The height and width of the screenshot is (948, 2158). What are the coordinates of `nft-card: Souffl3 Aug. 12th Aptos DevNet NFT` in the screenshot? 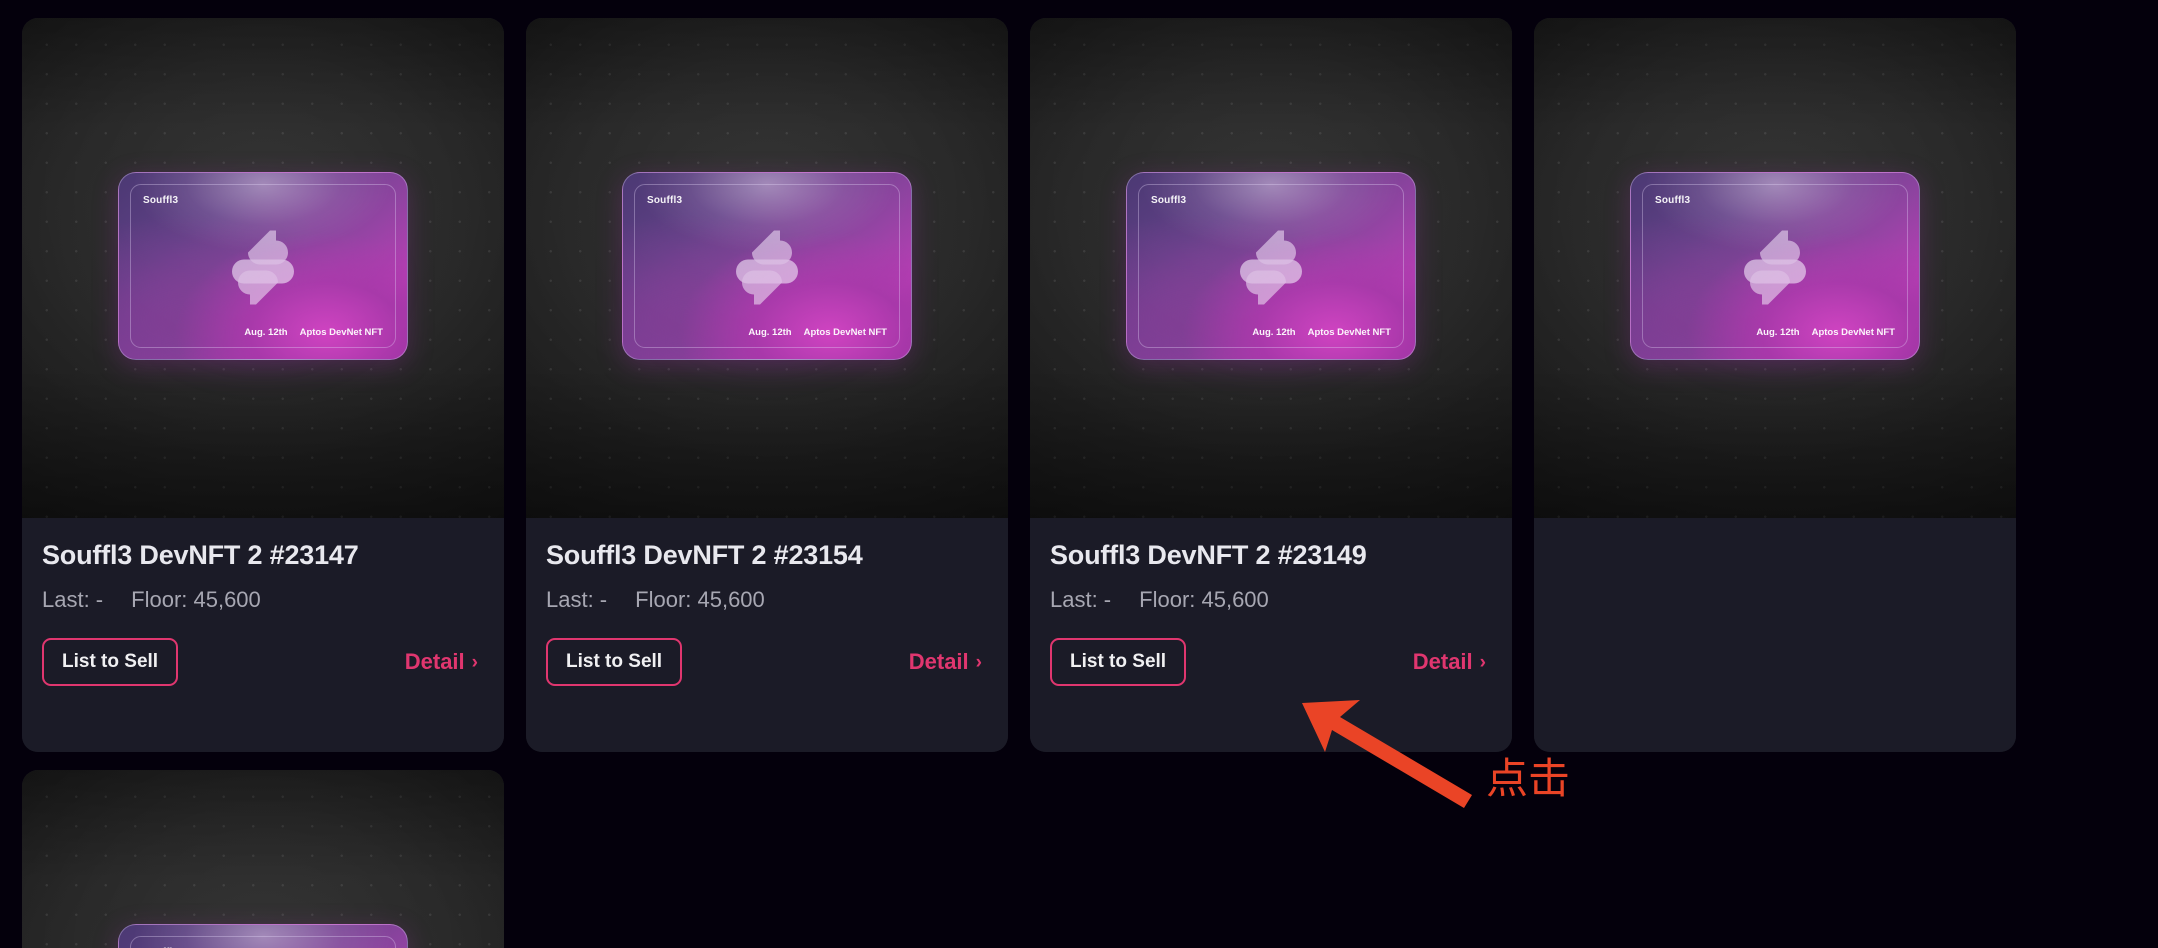 It's located at (263, 859).